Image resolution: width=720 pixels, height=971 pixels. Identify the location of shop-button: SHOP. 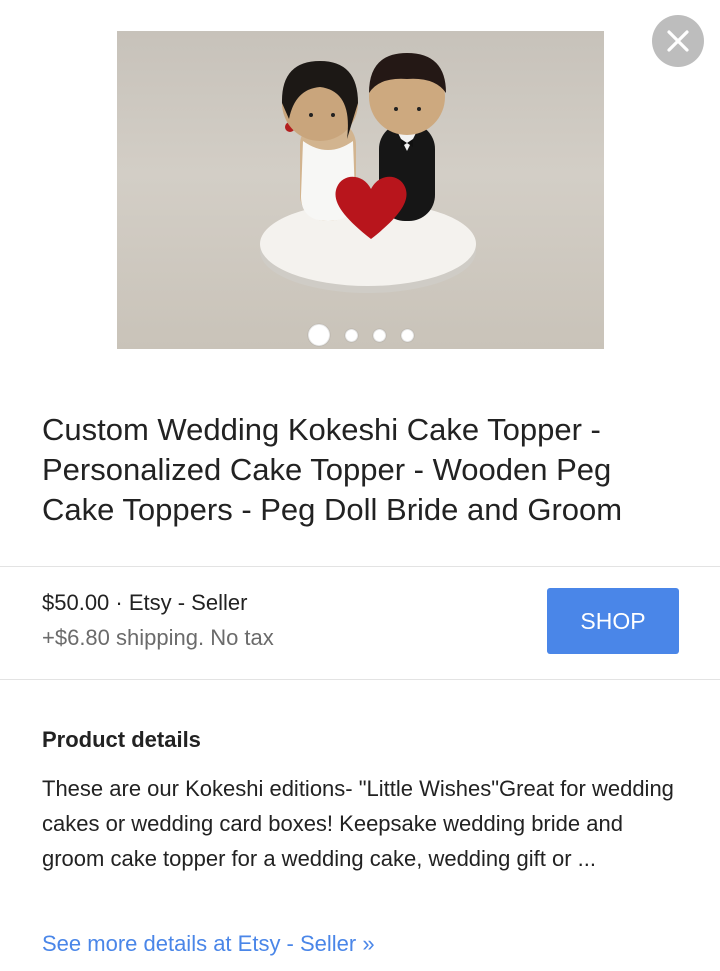
(613, 621).